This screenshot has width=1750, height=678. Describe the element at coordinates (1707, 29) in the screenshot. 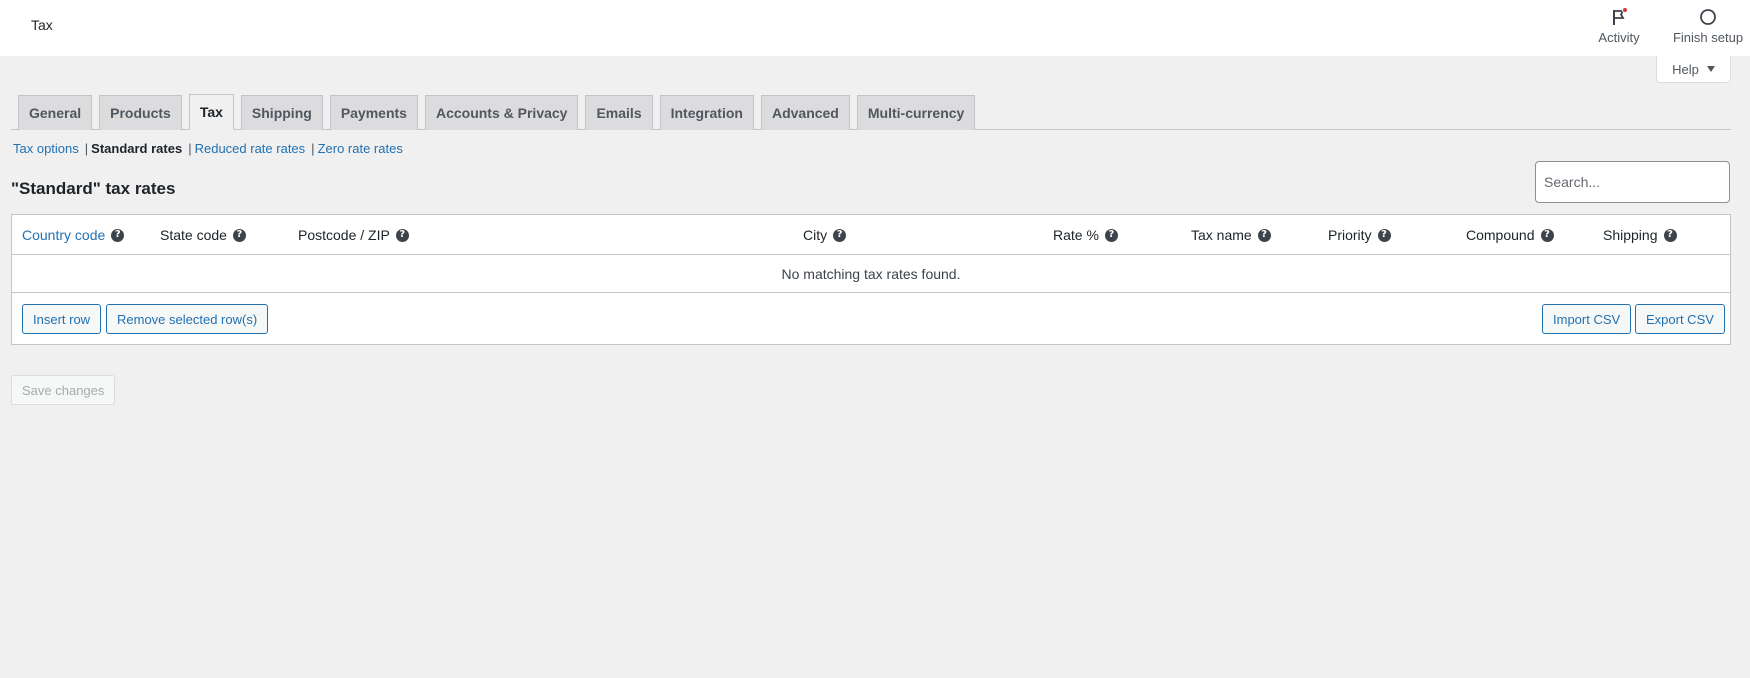

I see `finish-setup-button: Finish setup` at that location.